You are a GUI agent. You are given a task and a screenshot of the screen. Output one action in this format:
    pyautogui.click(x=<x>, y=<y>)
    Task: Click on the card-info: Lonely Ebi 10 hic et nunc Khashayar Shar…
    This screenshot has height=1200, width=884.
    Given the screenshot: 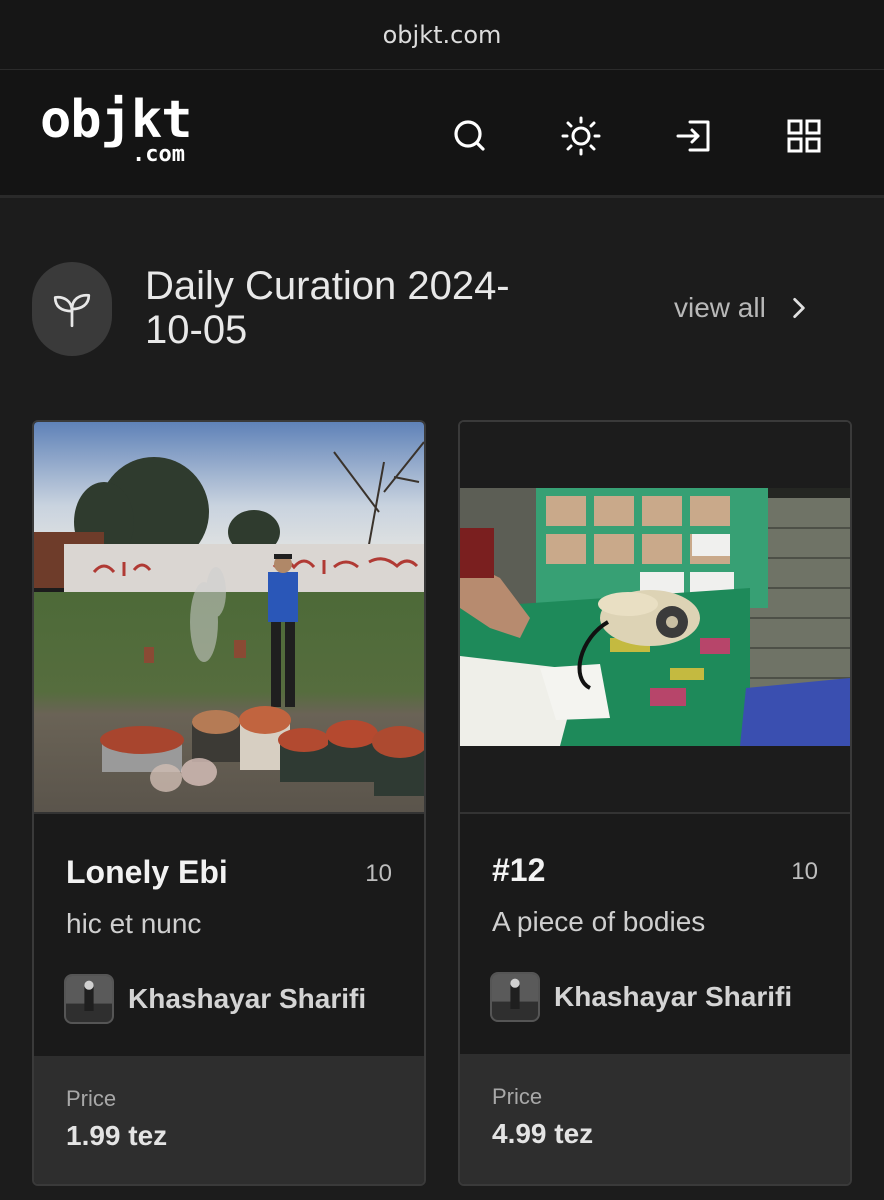 What is the action you would take?
    pyautogui.click(x=229, y=935)
    